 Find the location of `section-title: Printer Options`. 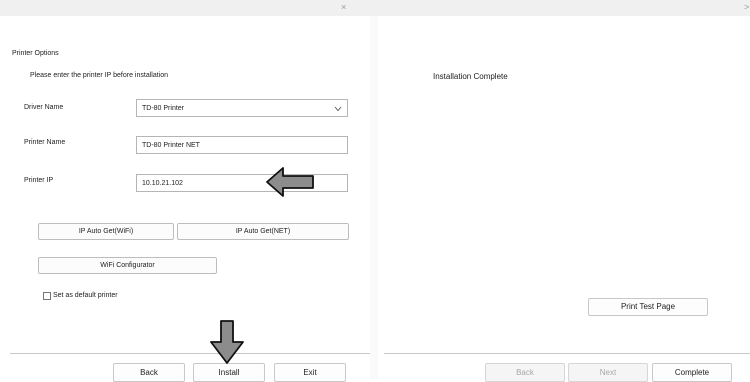

section-title: Printer Options is located at coordinates (35, 53).